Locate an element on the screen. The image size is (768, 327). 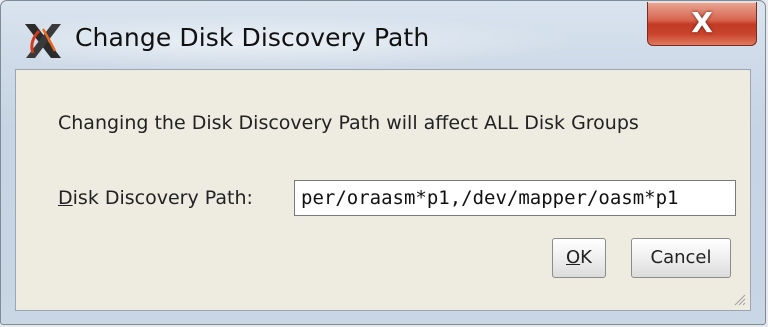
label-mnemonic: D is located at coordinates (65, 198).